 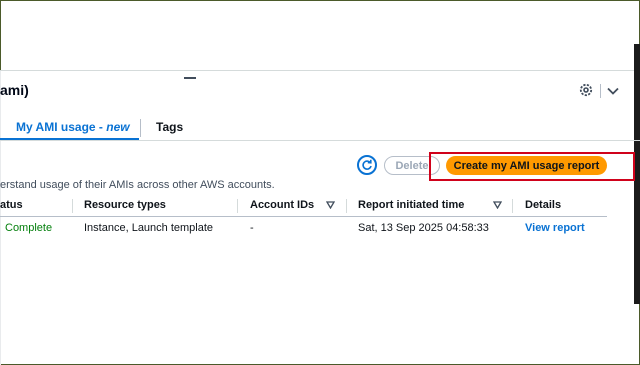 I want to click on status-value: Complete, so click(x=29, y=228).